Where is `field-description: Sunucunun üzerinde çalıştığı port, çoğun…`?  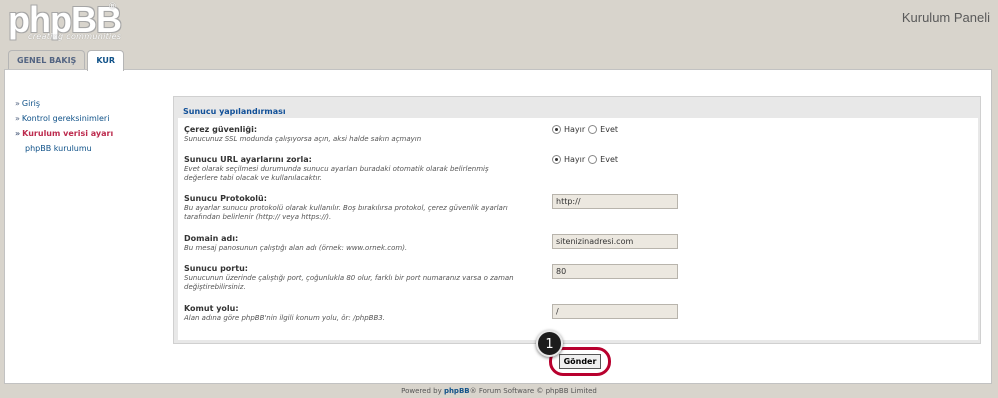
field-description: Sunucunun üzerinde çalıştığı port, çoğun… is located at coordinates (349, 282).